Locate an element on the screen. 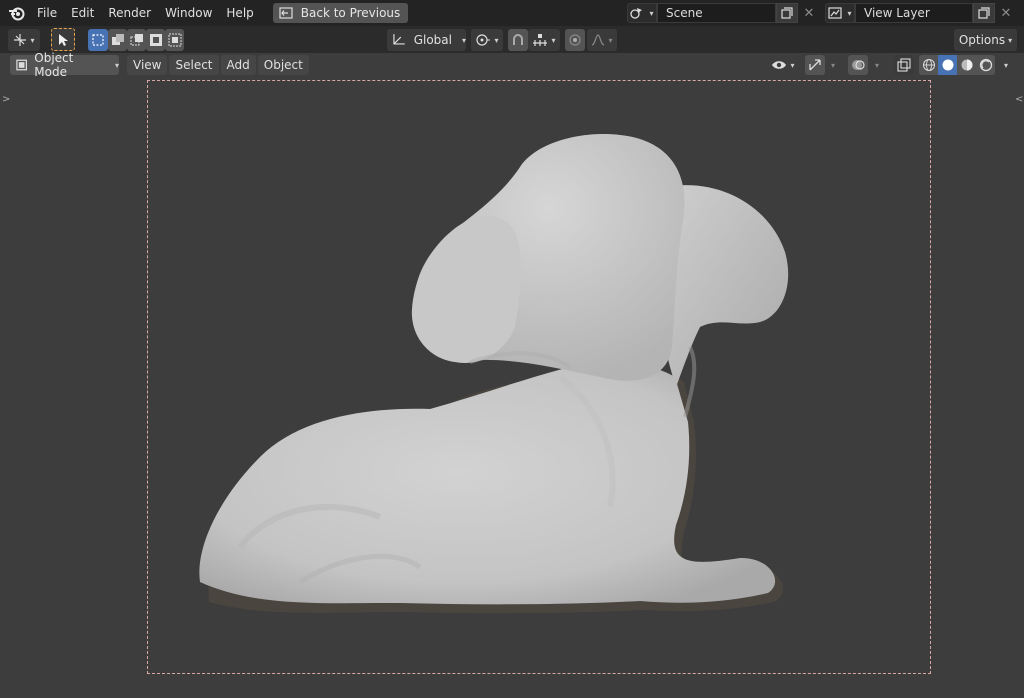 This screenshot has height=698, width=1024. transform-orientation-label: Global is located at coordinates (432, 40).